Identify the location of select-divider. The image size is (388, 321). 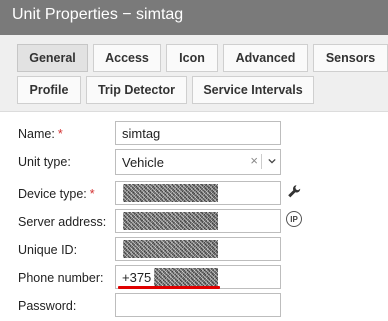
(261, 161).